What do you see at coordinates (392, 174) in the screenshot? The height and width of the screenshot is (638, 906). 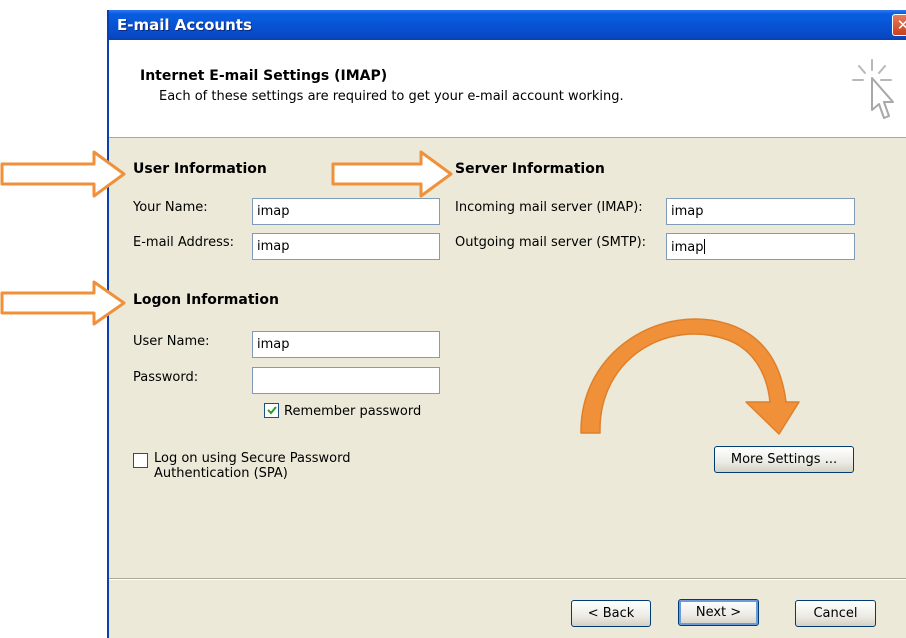 I see `arrow-server-info-icon` at bounding box center [392, 174].